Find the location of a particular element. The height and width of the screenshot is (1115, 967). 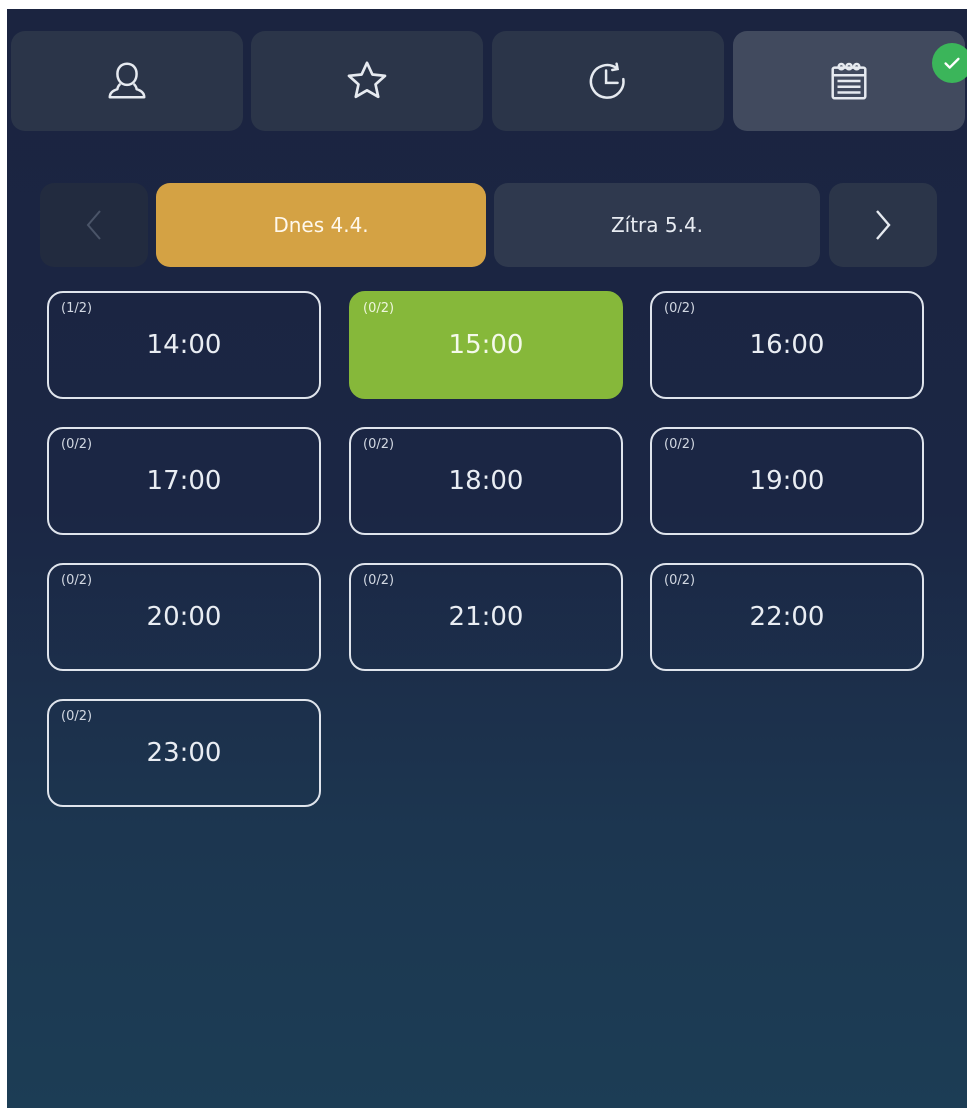

time-slot-2200: (0/2) 22:00 is located at coordinates (787, 617).